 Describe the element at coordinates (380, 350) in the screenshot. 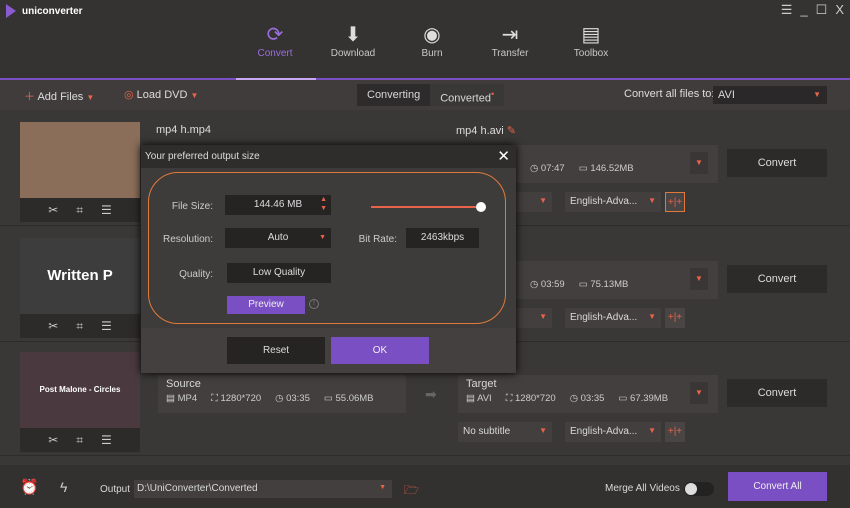

I see `ok-button: OK` at that location.